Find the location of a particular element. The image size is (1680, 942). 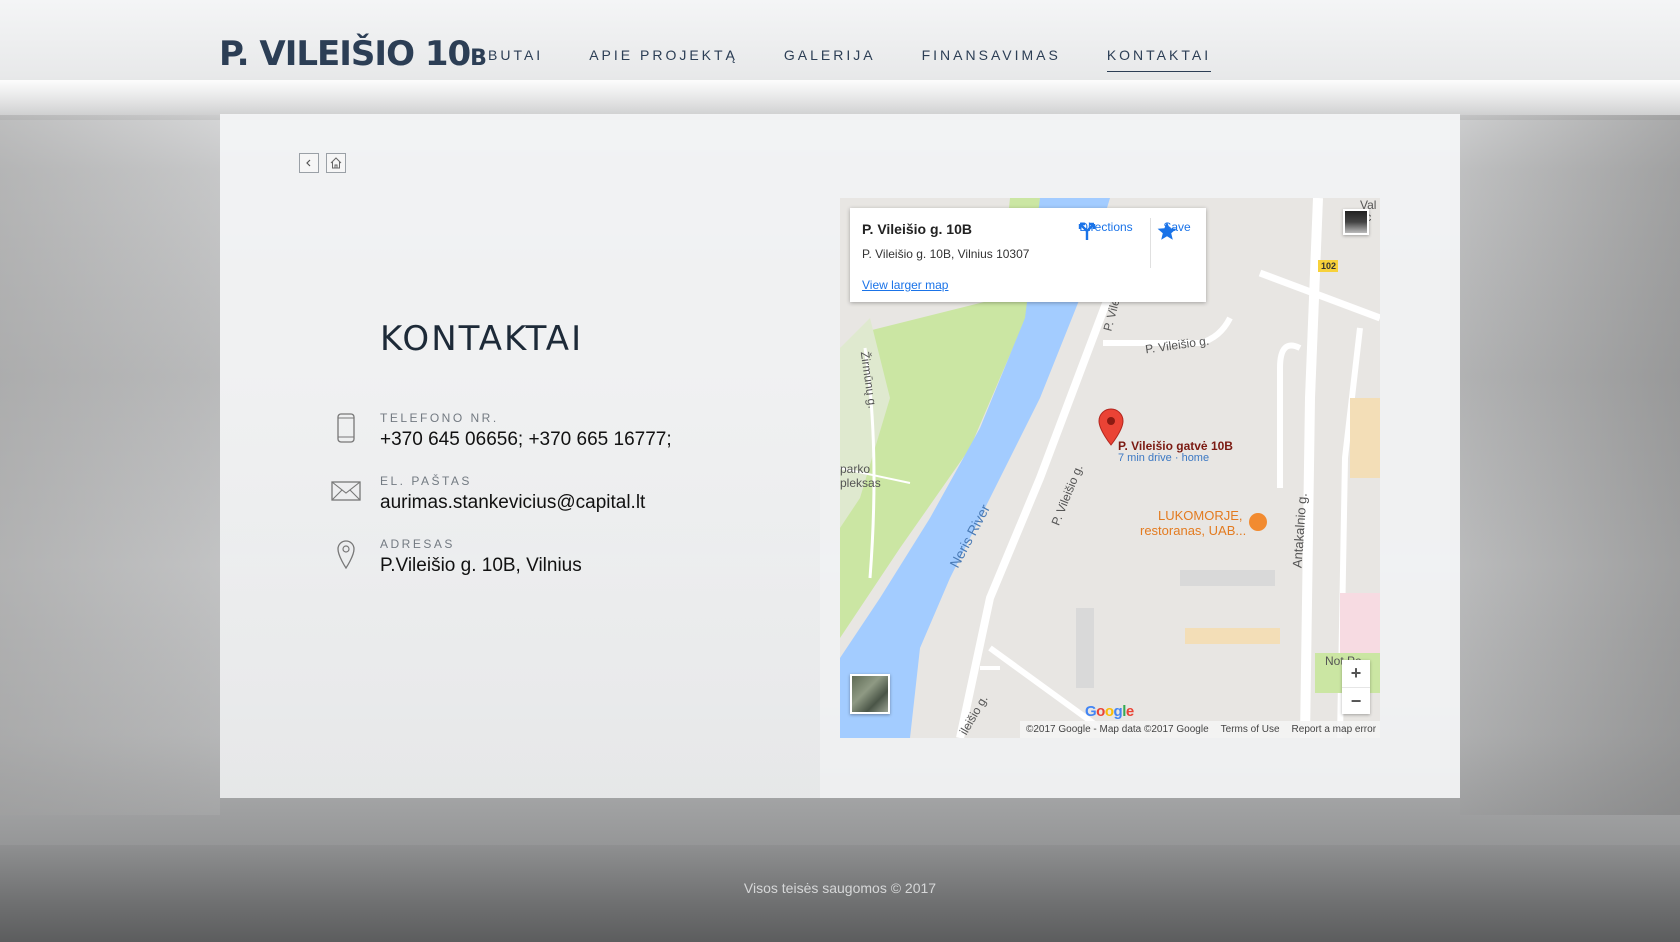

directions-icon is located at coordinates (1087, 231).